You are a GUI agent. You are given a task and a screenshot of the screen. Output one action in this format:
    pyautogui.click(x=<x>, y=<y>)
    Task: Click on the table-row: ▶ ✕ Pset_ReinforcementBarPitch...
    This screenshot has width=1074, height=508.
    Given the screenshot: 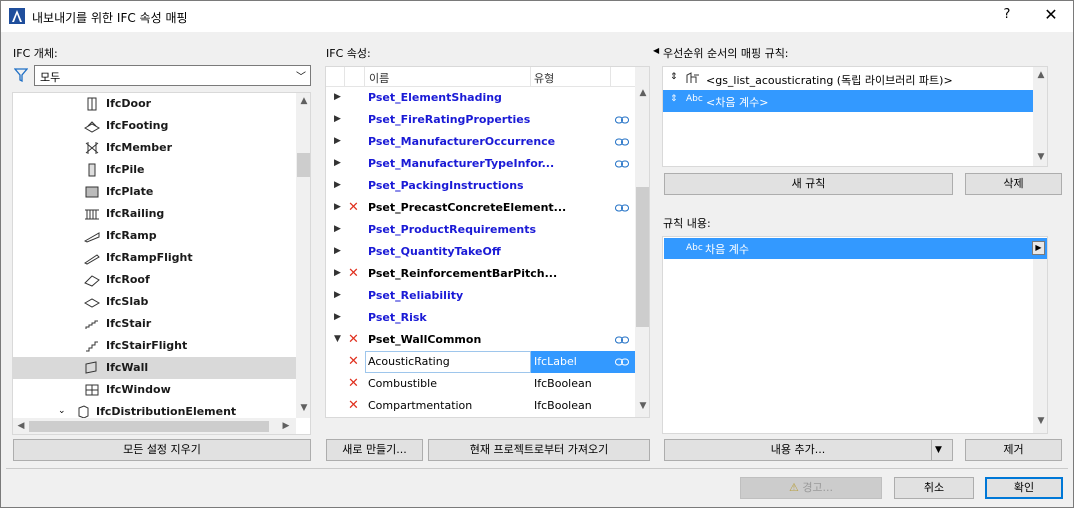 What is the action you would take?
    pyautogui.click(x=480, y=274)
    